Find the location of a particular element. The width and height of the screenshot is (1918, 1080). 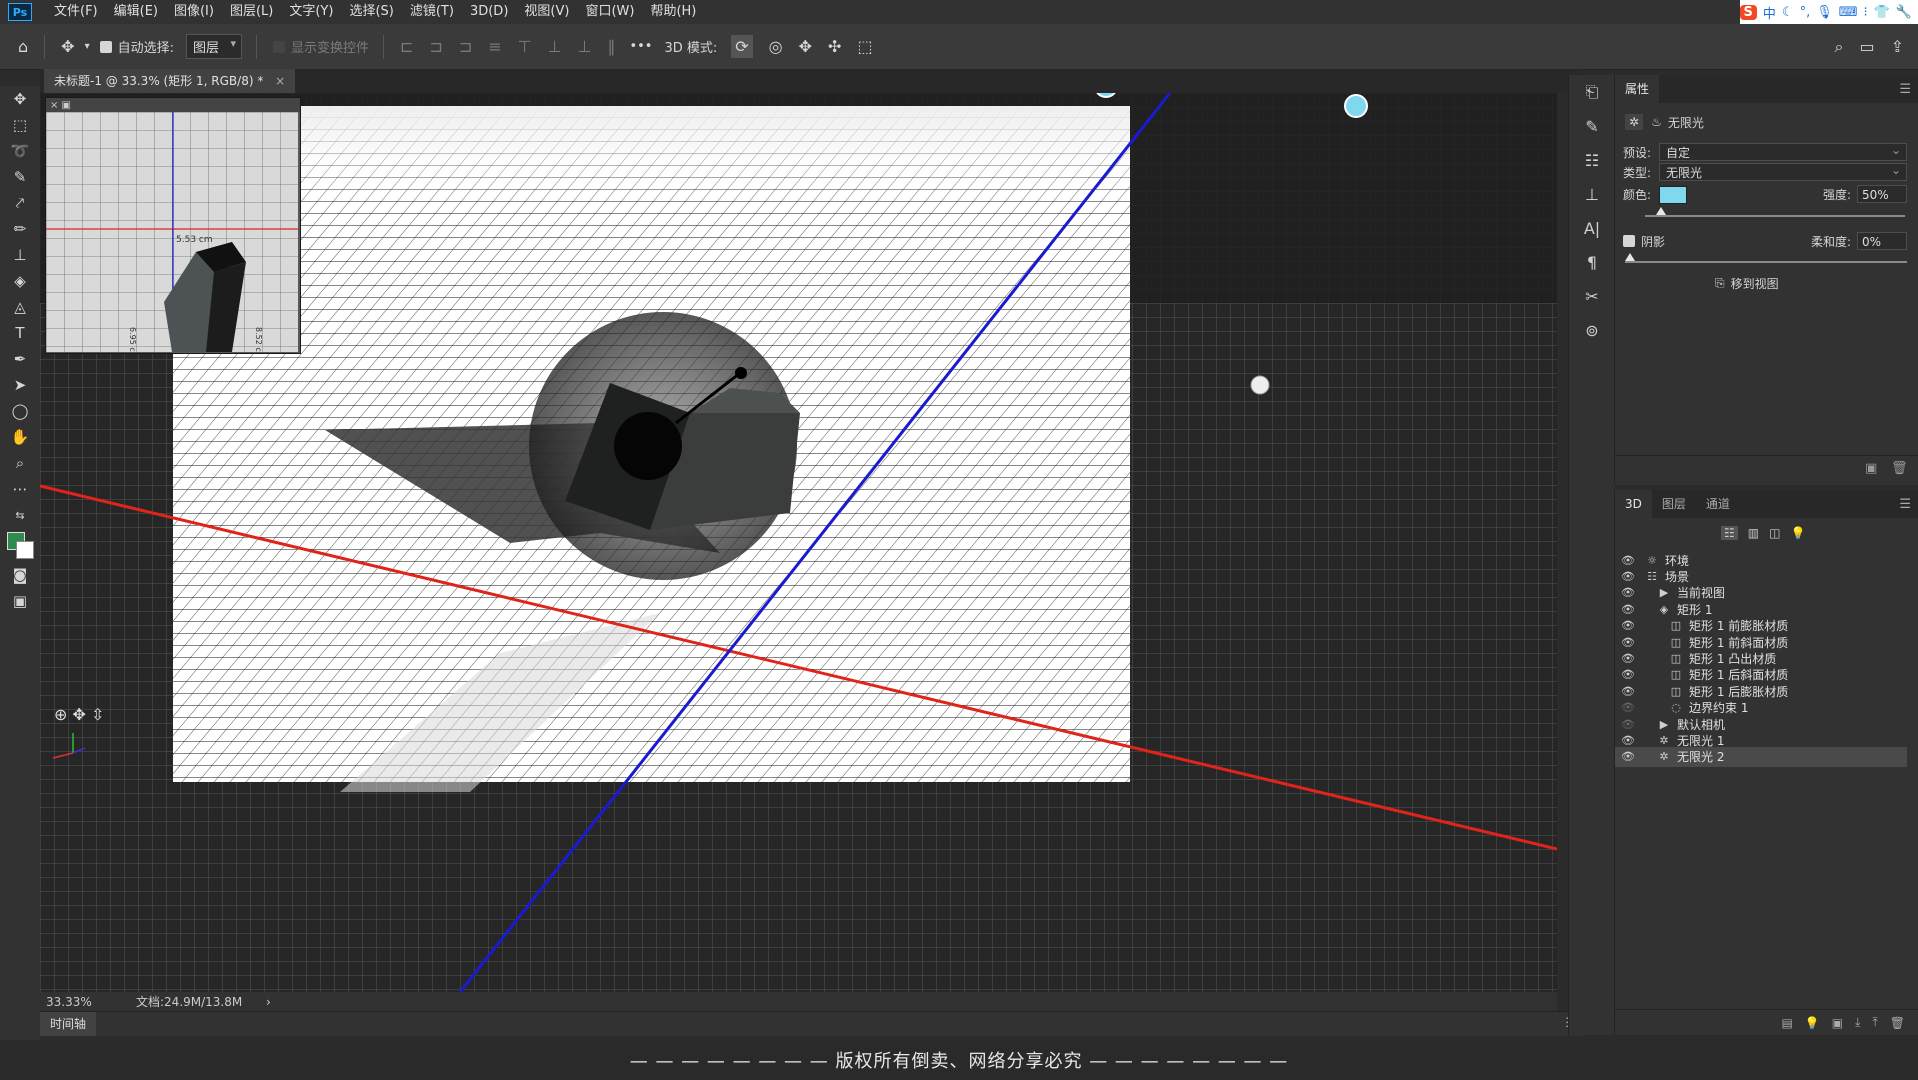

scale-3d-icon: ⬚ is located at coordinates (864, 46).